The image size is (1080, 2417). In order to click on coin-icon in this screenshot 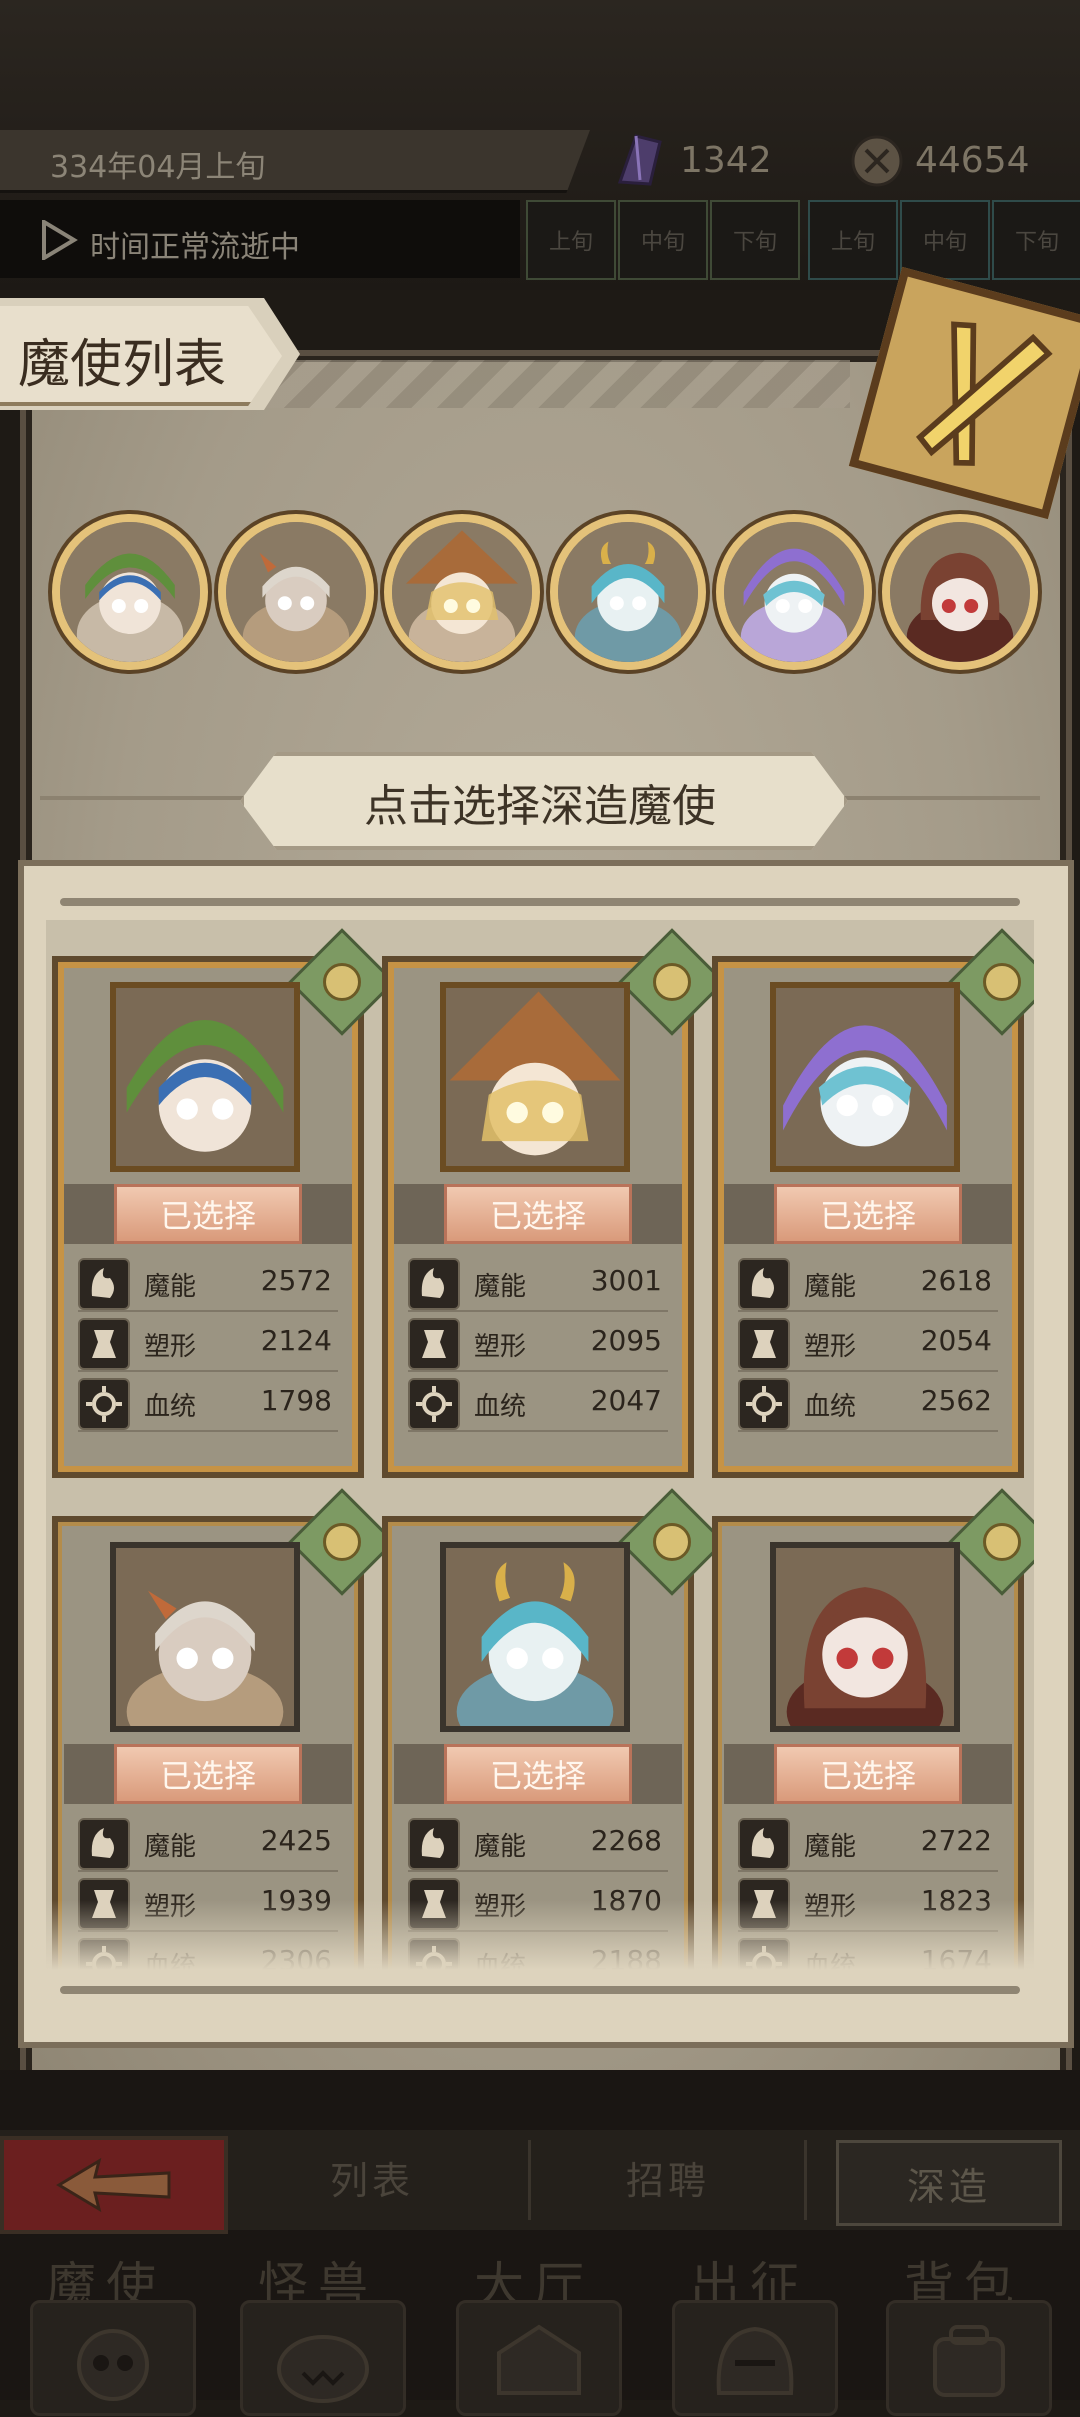, I will do `click(877, 161)`.